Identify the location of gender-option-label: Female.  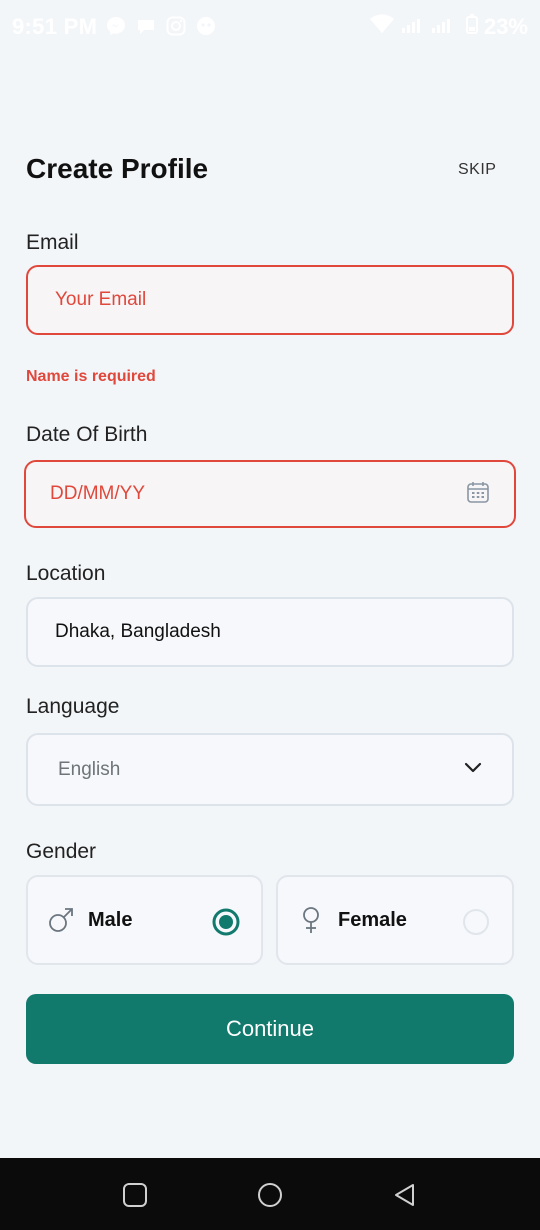
(372, 919).